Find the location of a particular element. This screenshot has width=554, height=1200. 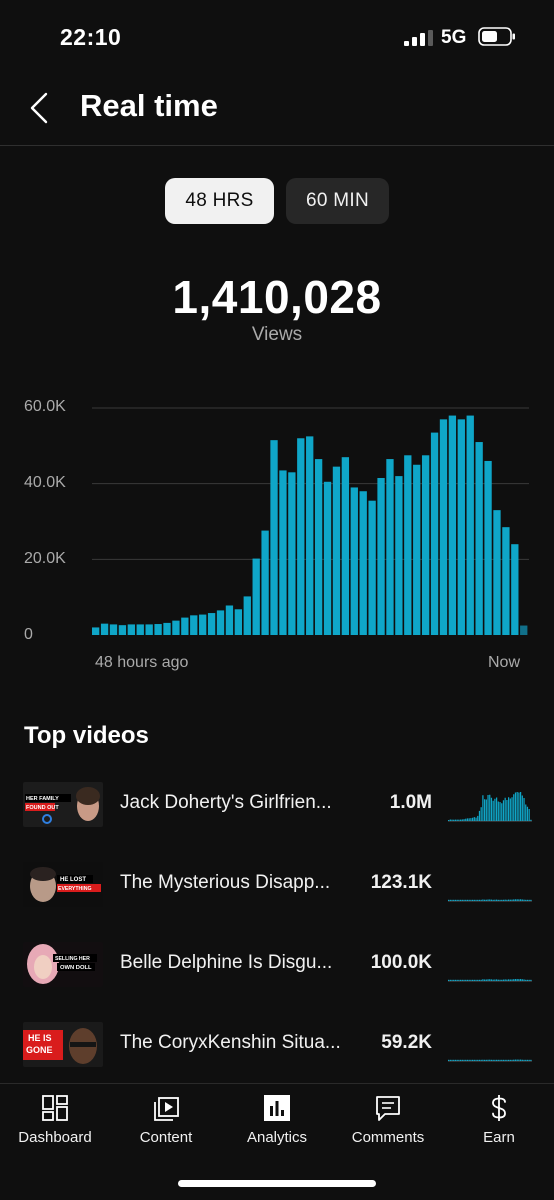

dashboard-icon is located at coordinates (55, 1108).